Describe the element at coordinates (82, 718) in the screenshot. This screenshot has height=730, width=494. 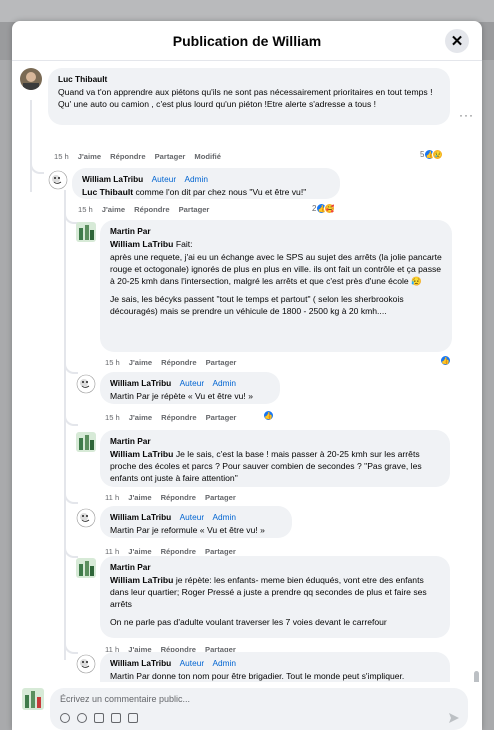
I see `emoji-icon` at that location.